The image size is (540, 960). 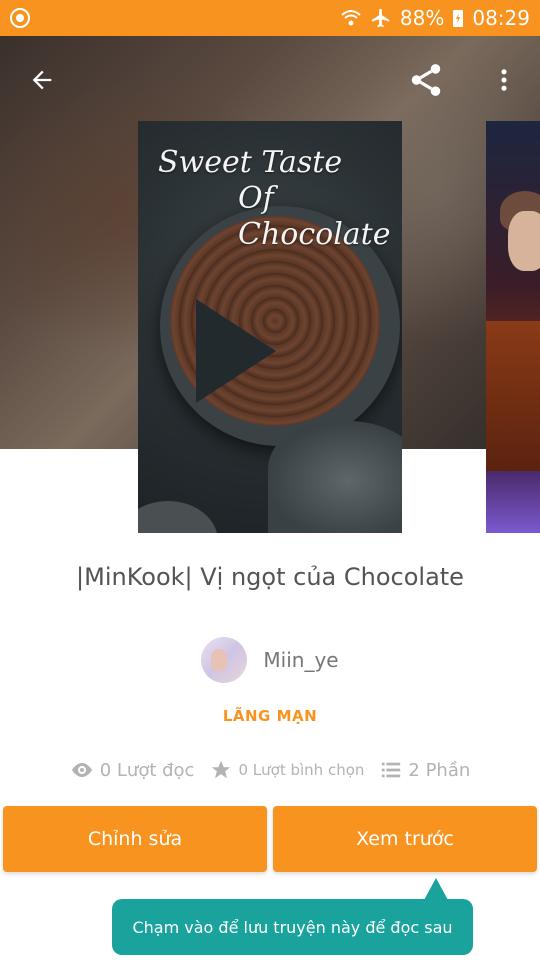 I want to click on reads-stat: 0 Lượt đọc, so click(x=132, y=770).